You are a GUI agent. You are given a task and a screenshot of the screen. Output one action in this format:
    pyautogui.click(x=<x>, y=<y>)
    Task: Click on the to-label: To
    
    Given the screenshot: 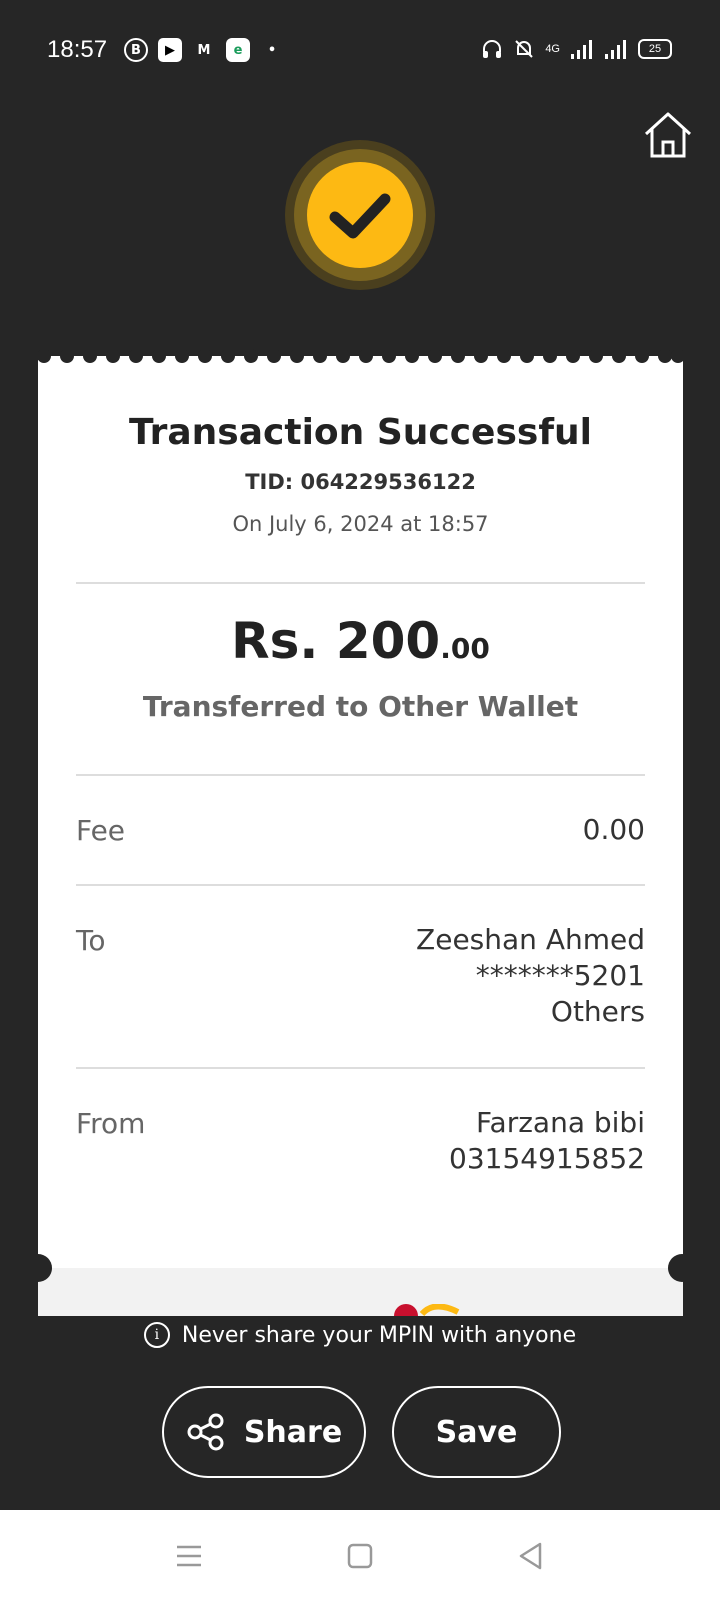 What is the action you would take?
    pyautogui.click(x=91, y=940)
    